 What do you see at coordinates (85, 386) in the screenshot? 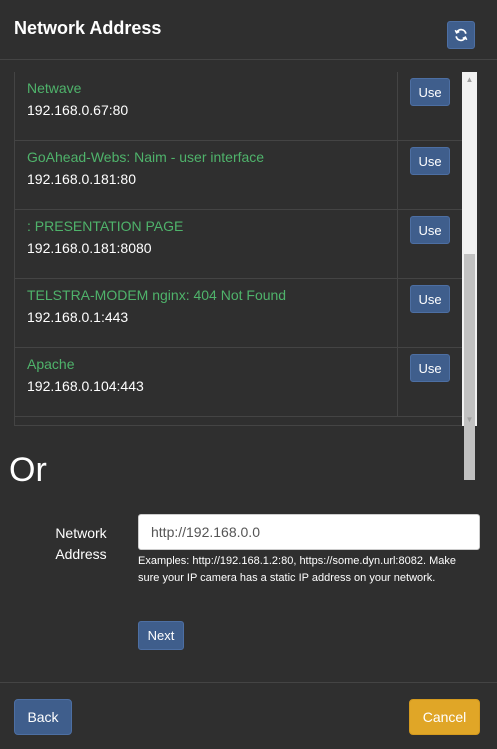
I see `device-address: 192.168.0.104:443` at bounding box center [85, 386].